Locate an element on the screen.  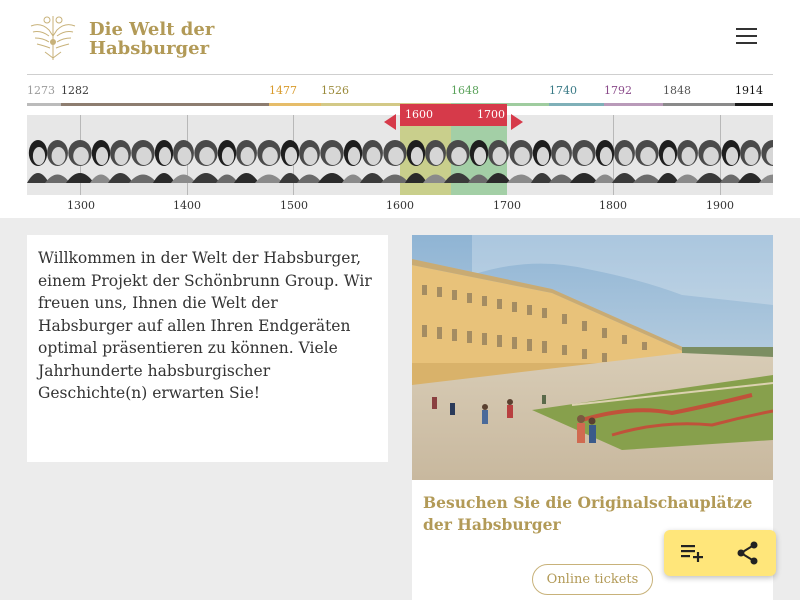
site-brand: Die Welt der Habsburger is located at coordinates (151, 39).